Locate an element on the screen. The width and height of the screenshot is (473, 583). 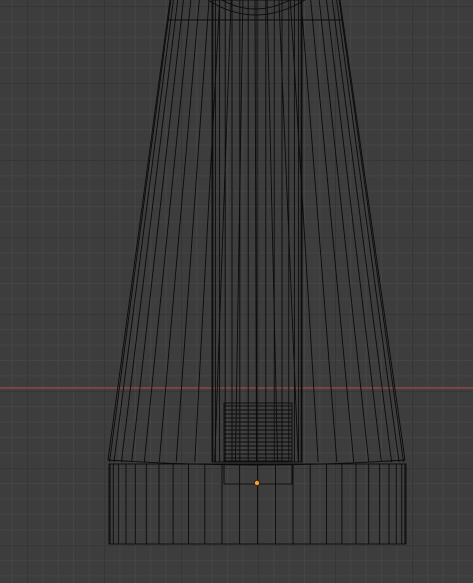
origin-dot is located at coordinates (256, 482).